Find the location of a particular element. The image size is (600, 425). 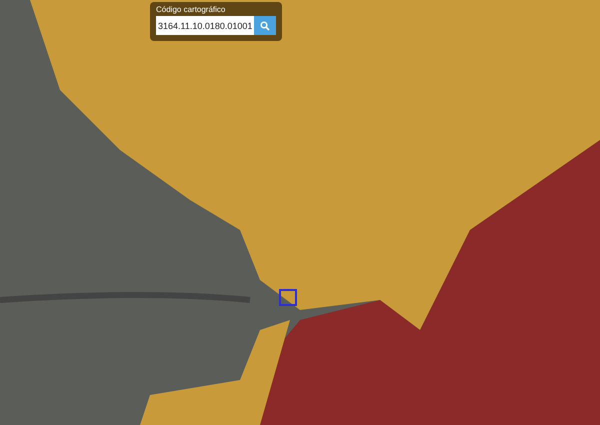

search-icon is located at coordinates (265, 25).